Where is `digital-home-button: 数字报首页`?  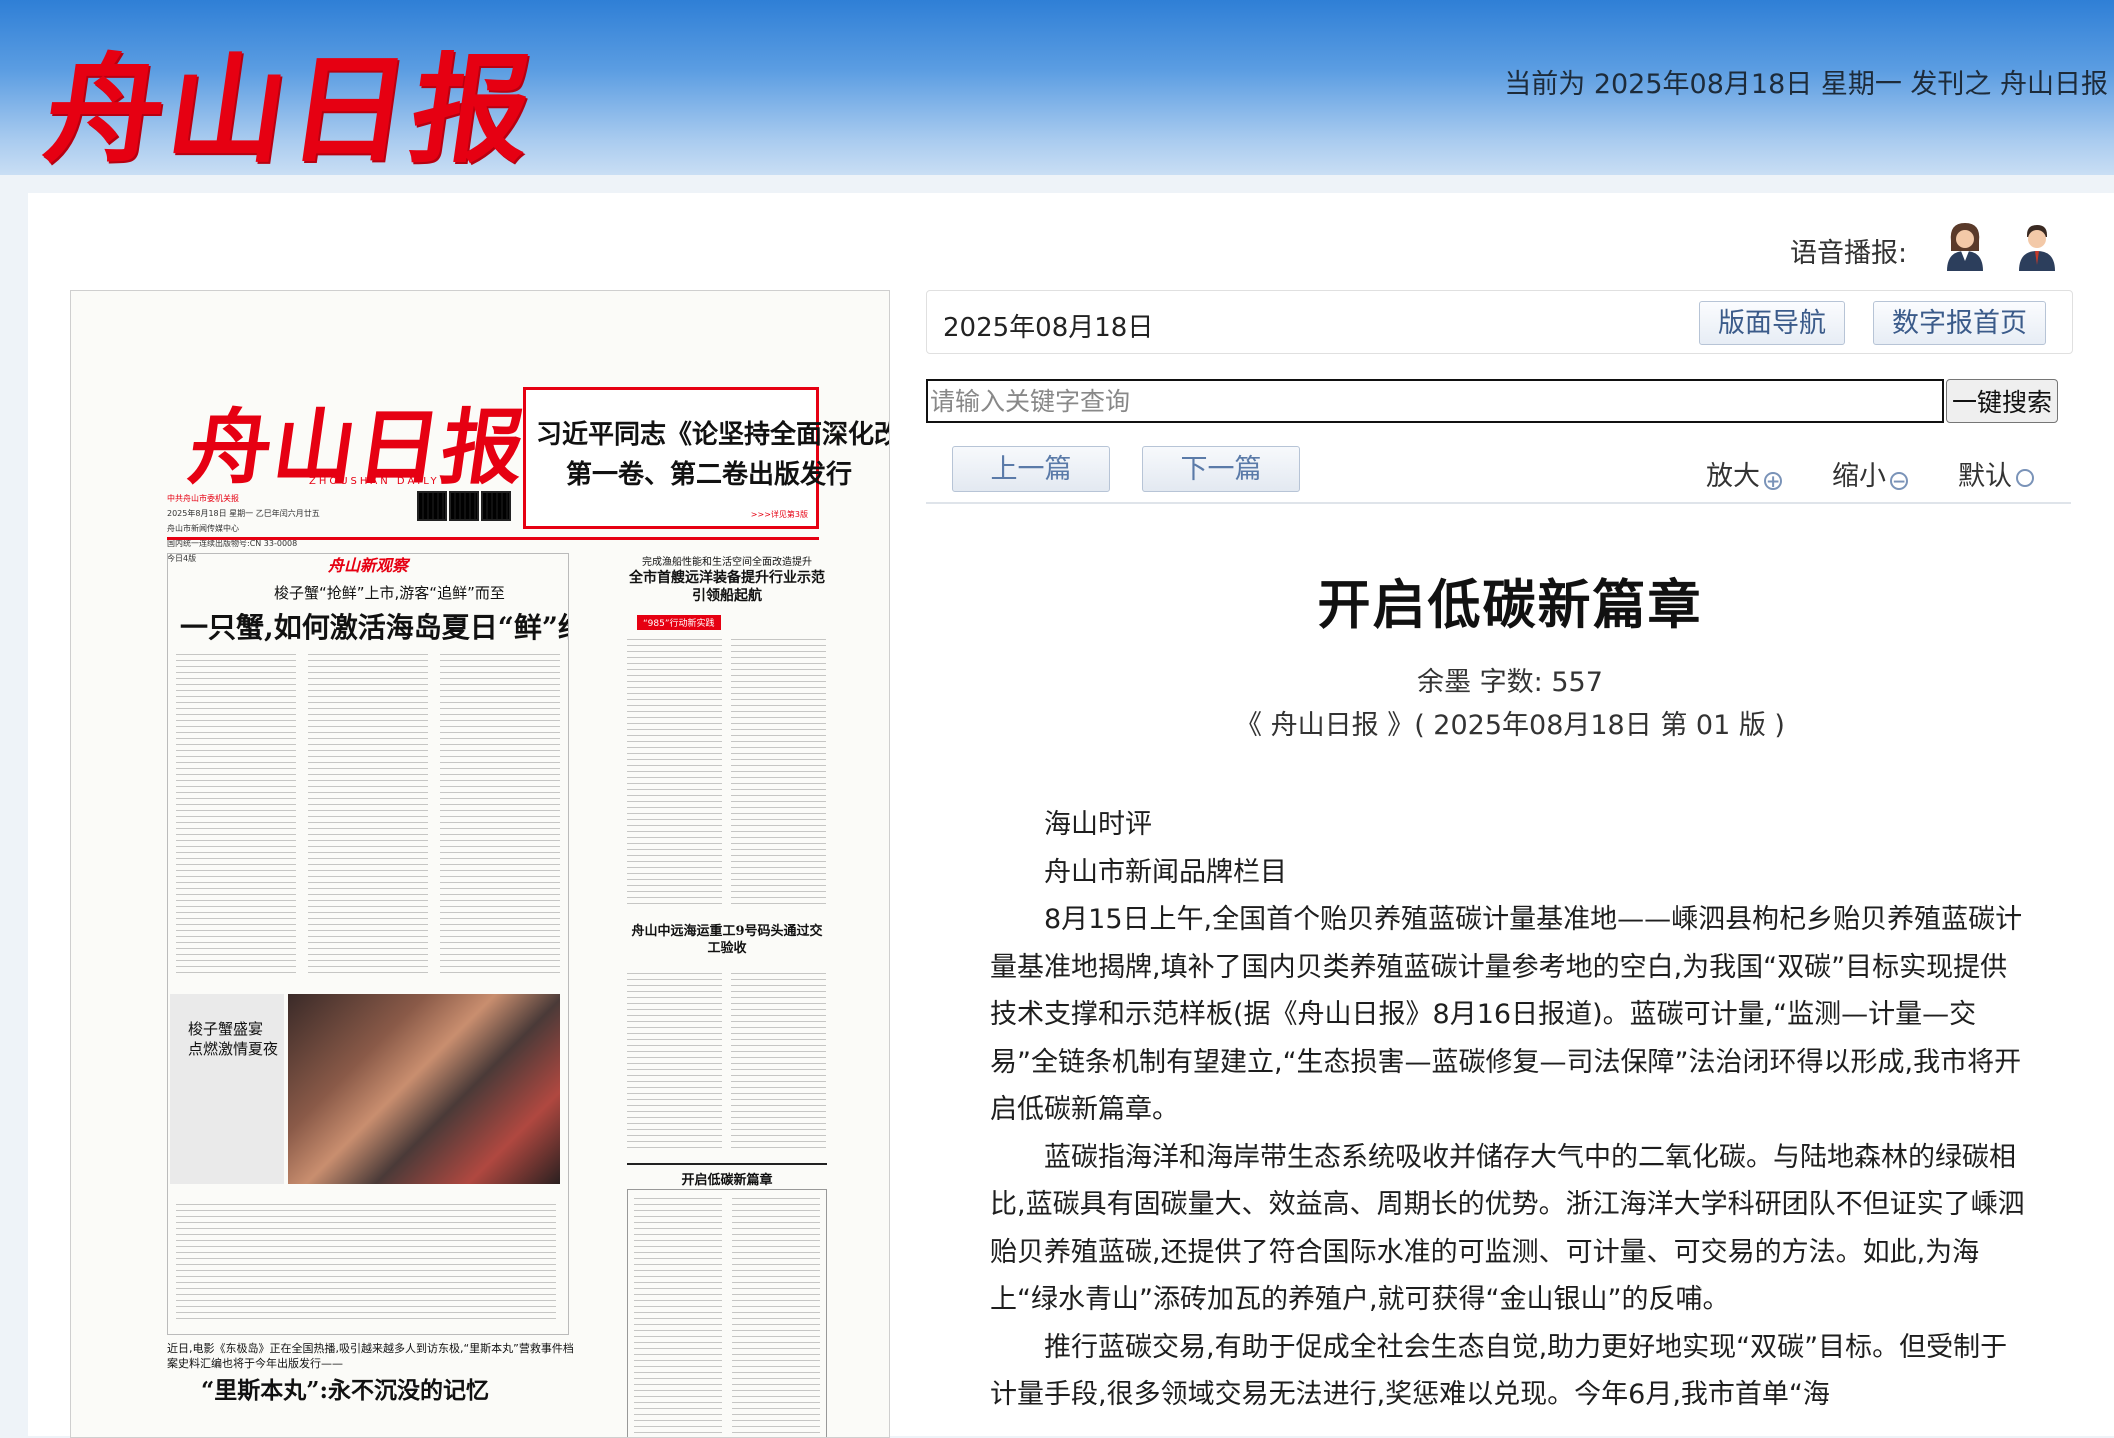
digital-home-button: 数字报首页 is located at coordinates (1959, 323).